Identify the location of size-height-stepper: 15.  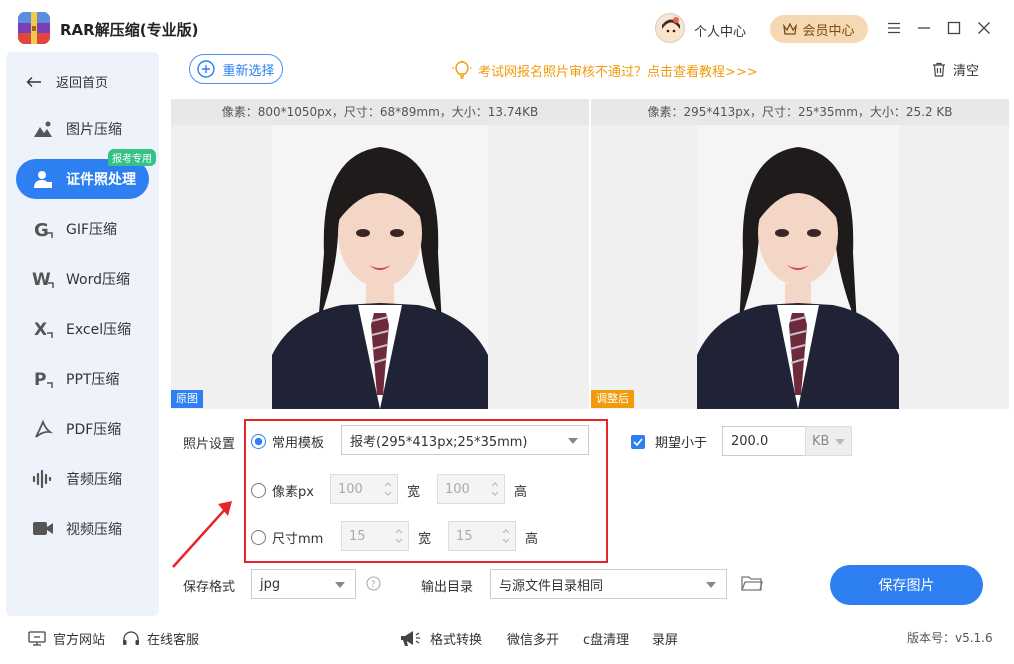
(482, 536).